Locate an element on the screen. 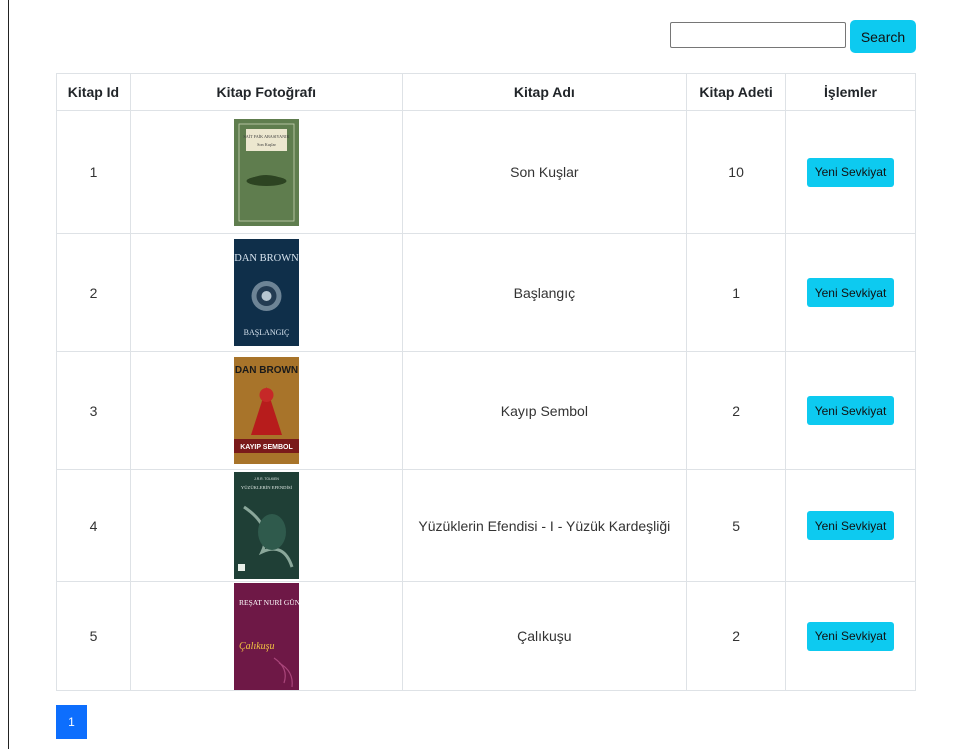  book-cover-image: J.R.R. TOLKIEN YÜZÜKLERİN EFENDİSİ is located at coordinates (266, 525).